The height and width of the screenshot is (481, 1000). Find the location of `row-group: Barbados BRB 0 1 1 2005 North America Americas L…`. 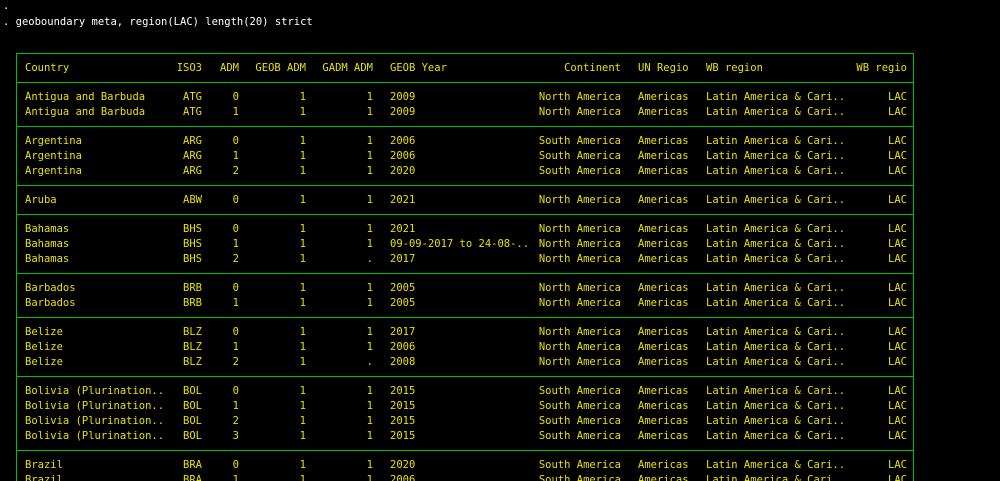

row-group: Barbados BRB 0 1 1 2005 North America Americas L… is located at coordinates (465, 296).